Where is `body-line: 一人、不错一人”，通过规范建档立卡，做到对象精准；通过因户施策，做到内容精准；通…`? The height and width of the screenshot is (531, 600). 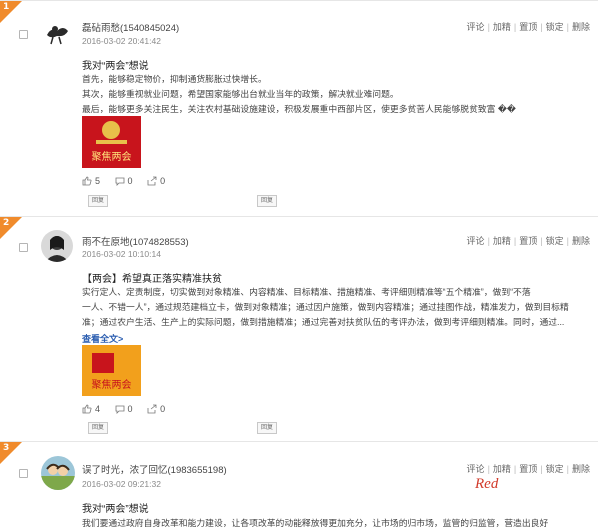
body-line: 一人、不错一人”，通过规范建档立卡，做到对象精准；通过因户施策，做到内容精准；通… is located at coordinates (325, 307).